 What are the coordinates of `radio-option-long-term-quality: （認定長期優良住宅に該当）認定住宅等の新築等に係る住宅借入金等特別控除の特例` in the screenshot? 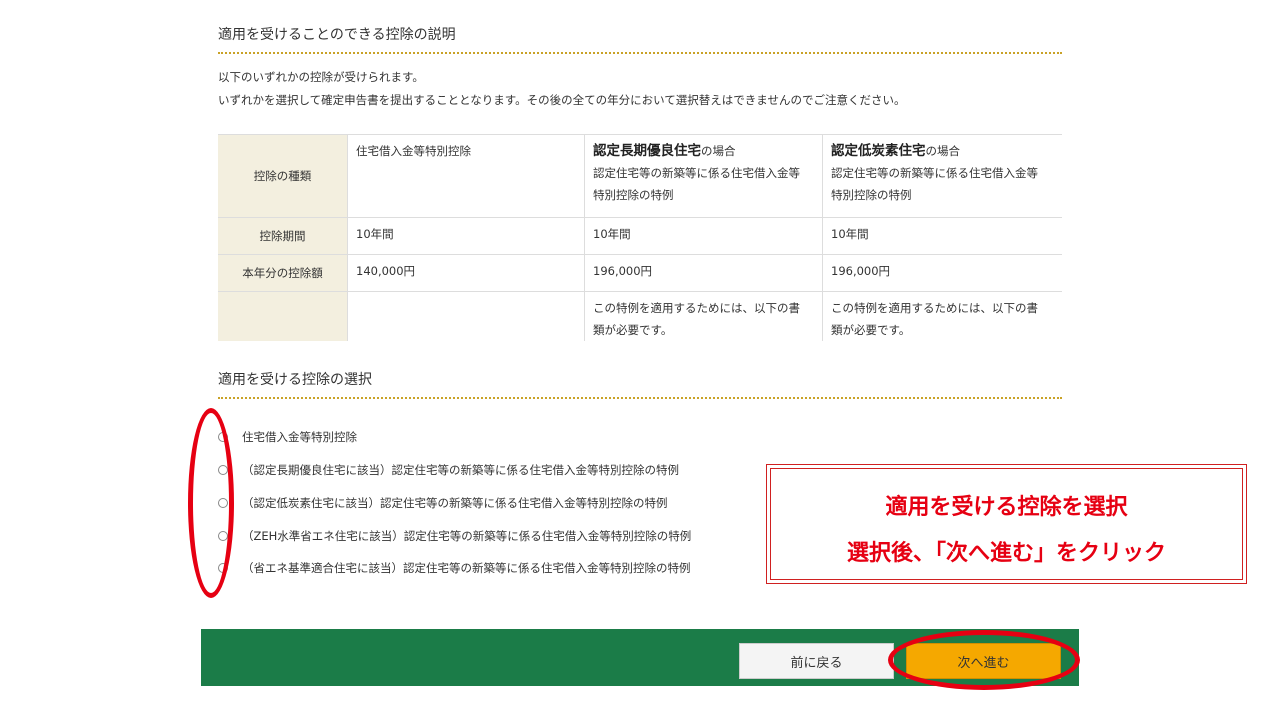 It's located at (448, 470).